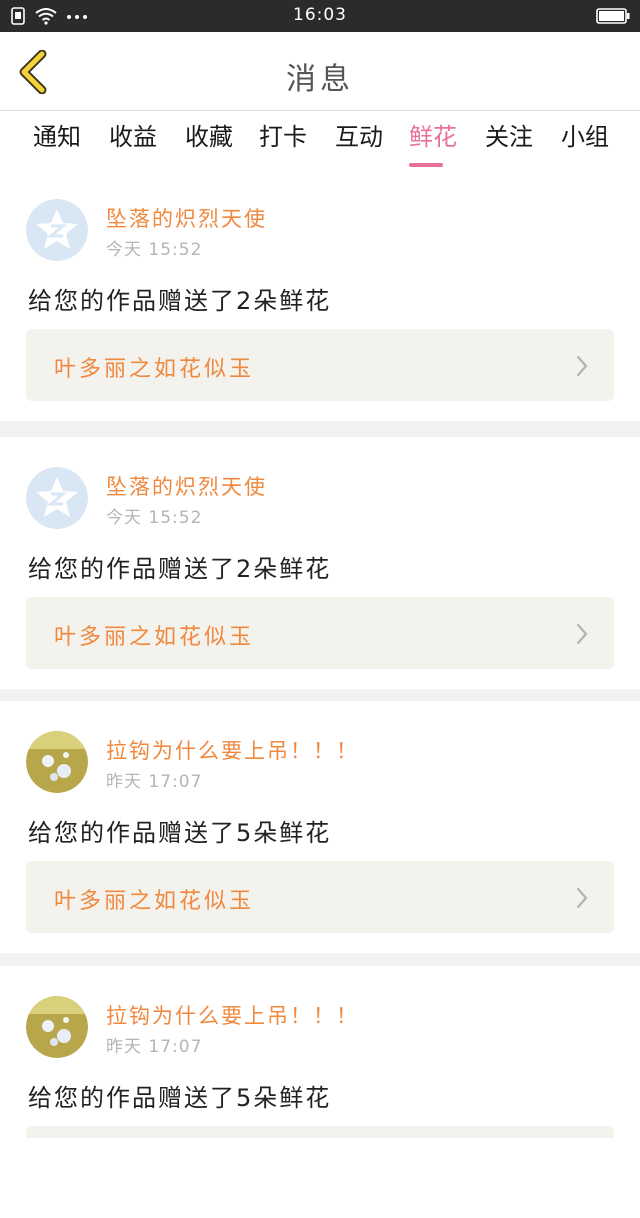 The image size is (640, 1218). I want to click on tab-label: 互动, so click(359, 137).